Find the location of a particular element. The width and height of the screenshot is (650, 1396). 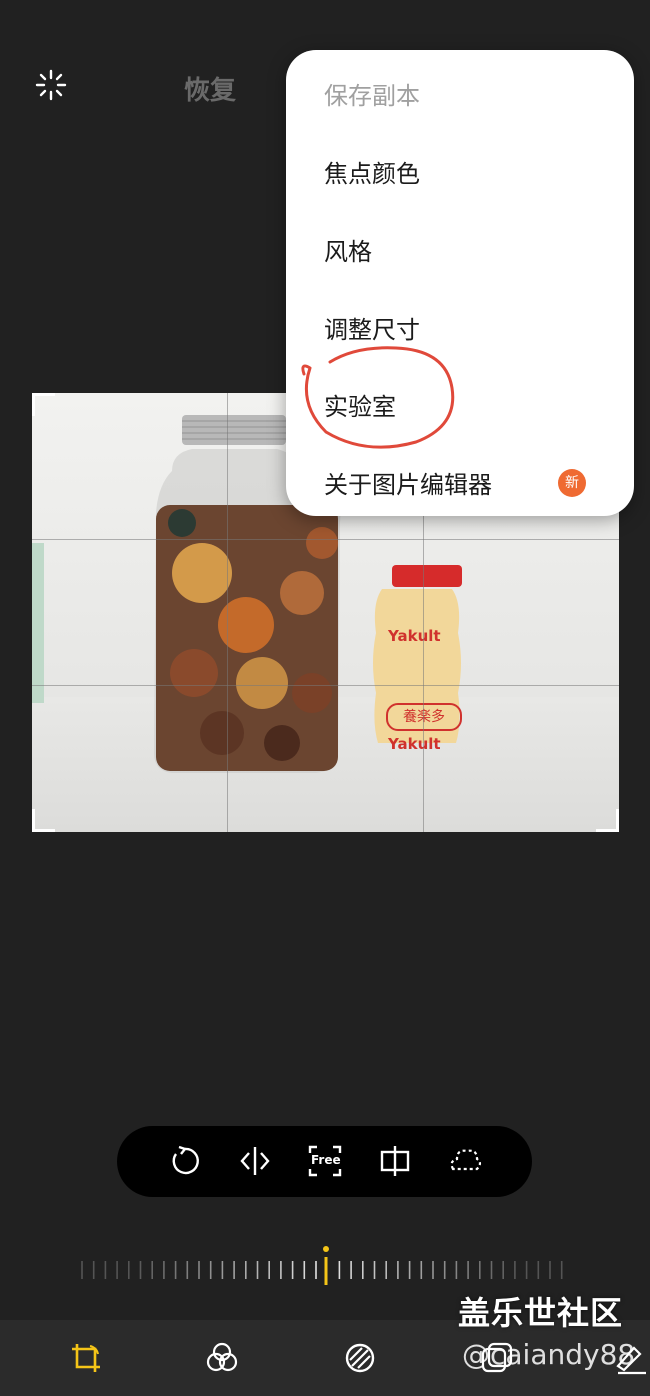

crop-toolbar: Free is located at coordinates (324, 1161).